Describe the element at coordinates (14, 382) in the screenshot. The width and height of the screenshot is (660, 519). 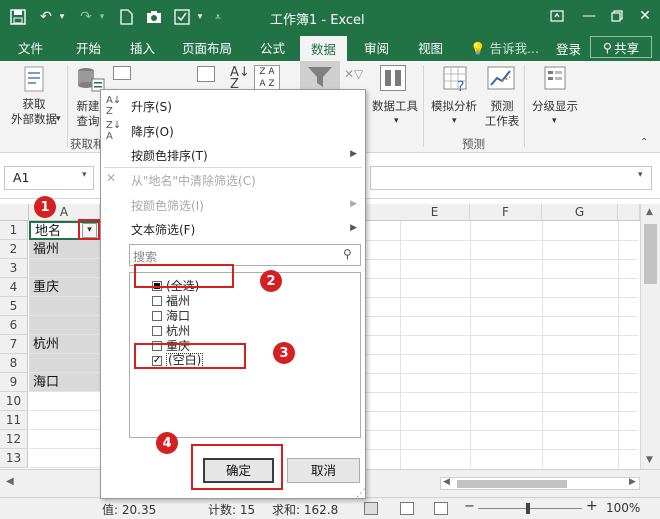
I see `row-header: 9` at that location.